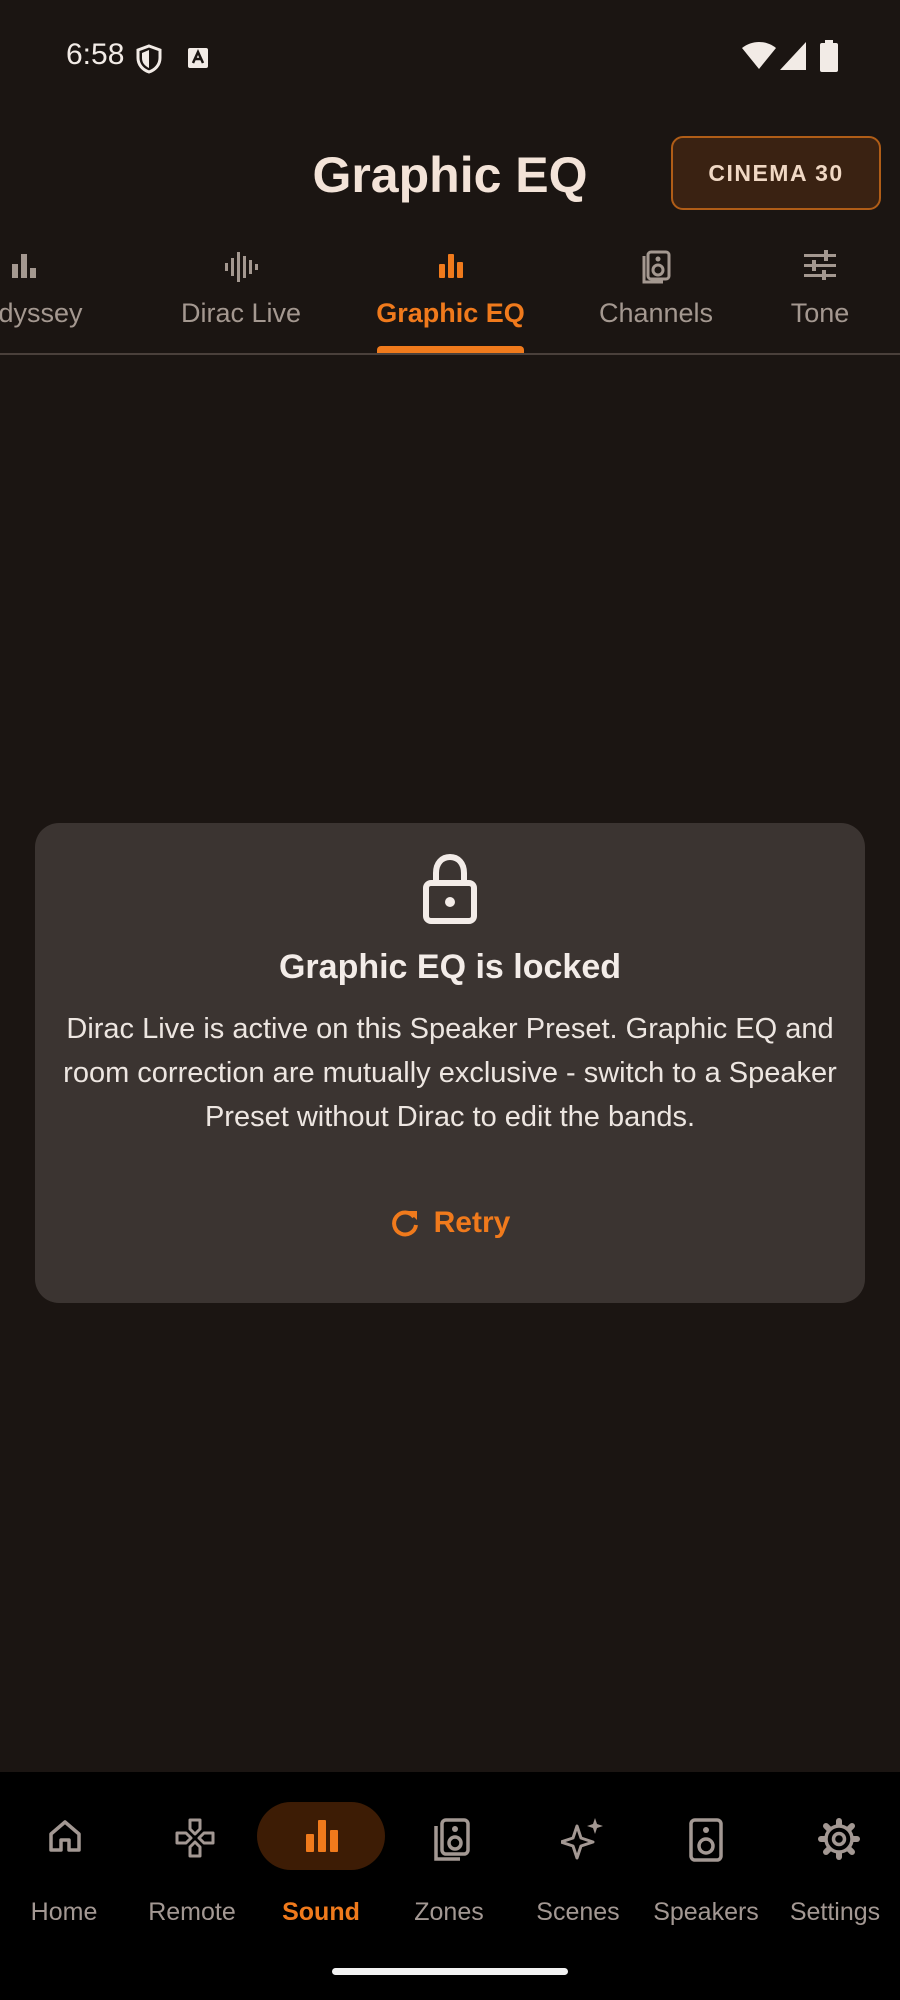 Image resolution: width=900 pixels, height=2000 pixels. I want to click on nav-label: Remote, so click(192, 1912).